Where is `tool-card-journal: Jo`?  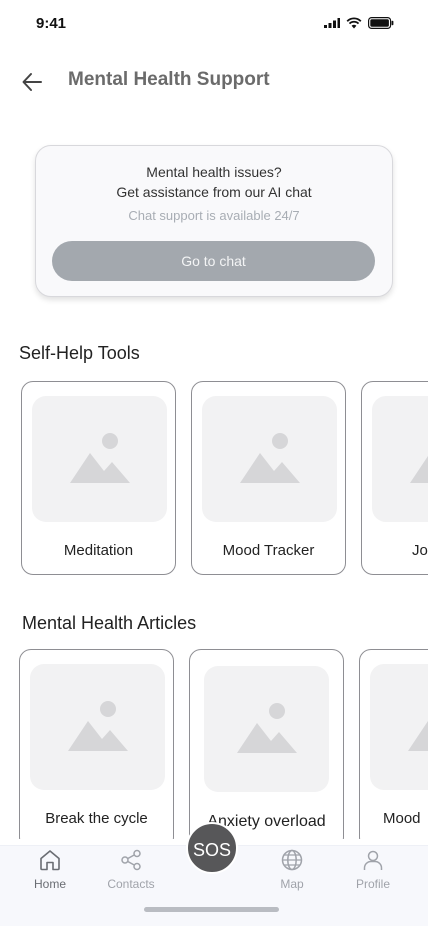
tool-card-journal: Jo is located at coordinates (394, 478).